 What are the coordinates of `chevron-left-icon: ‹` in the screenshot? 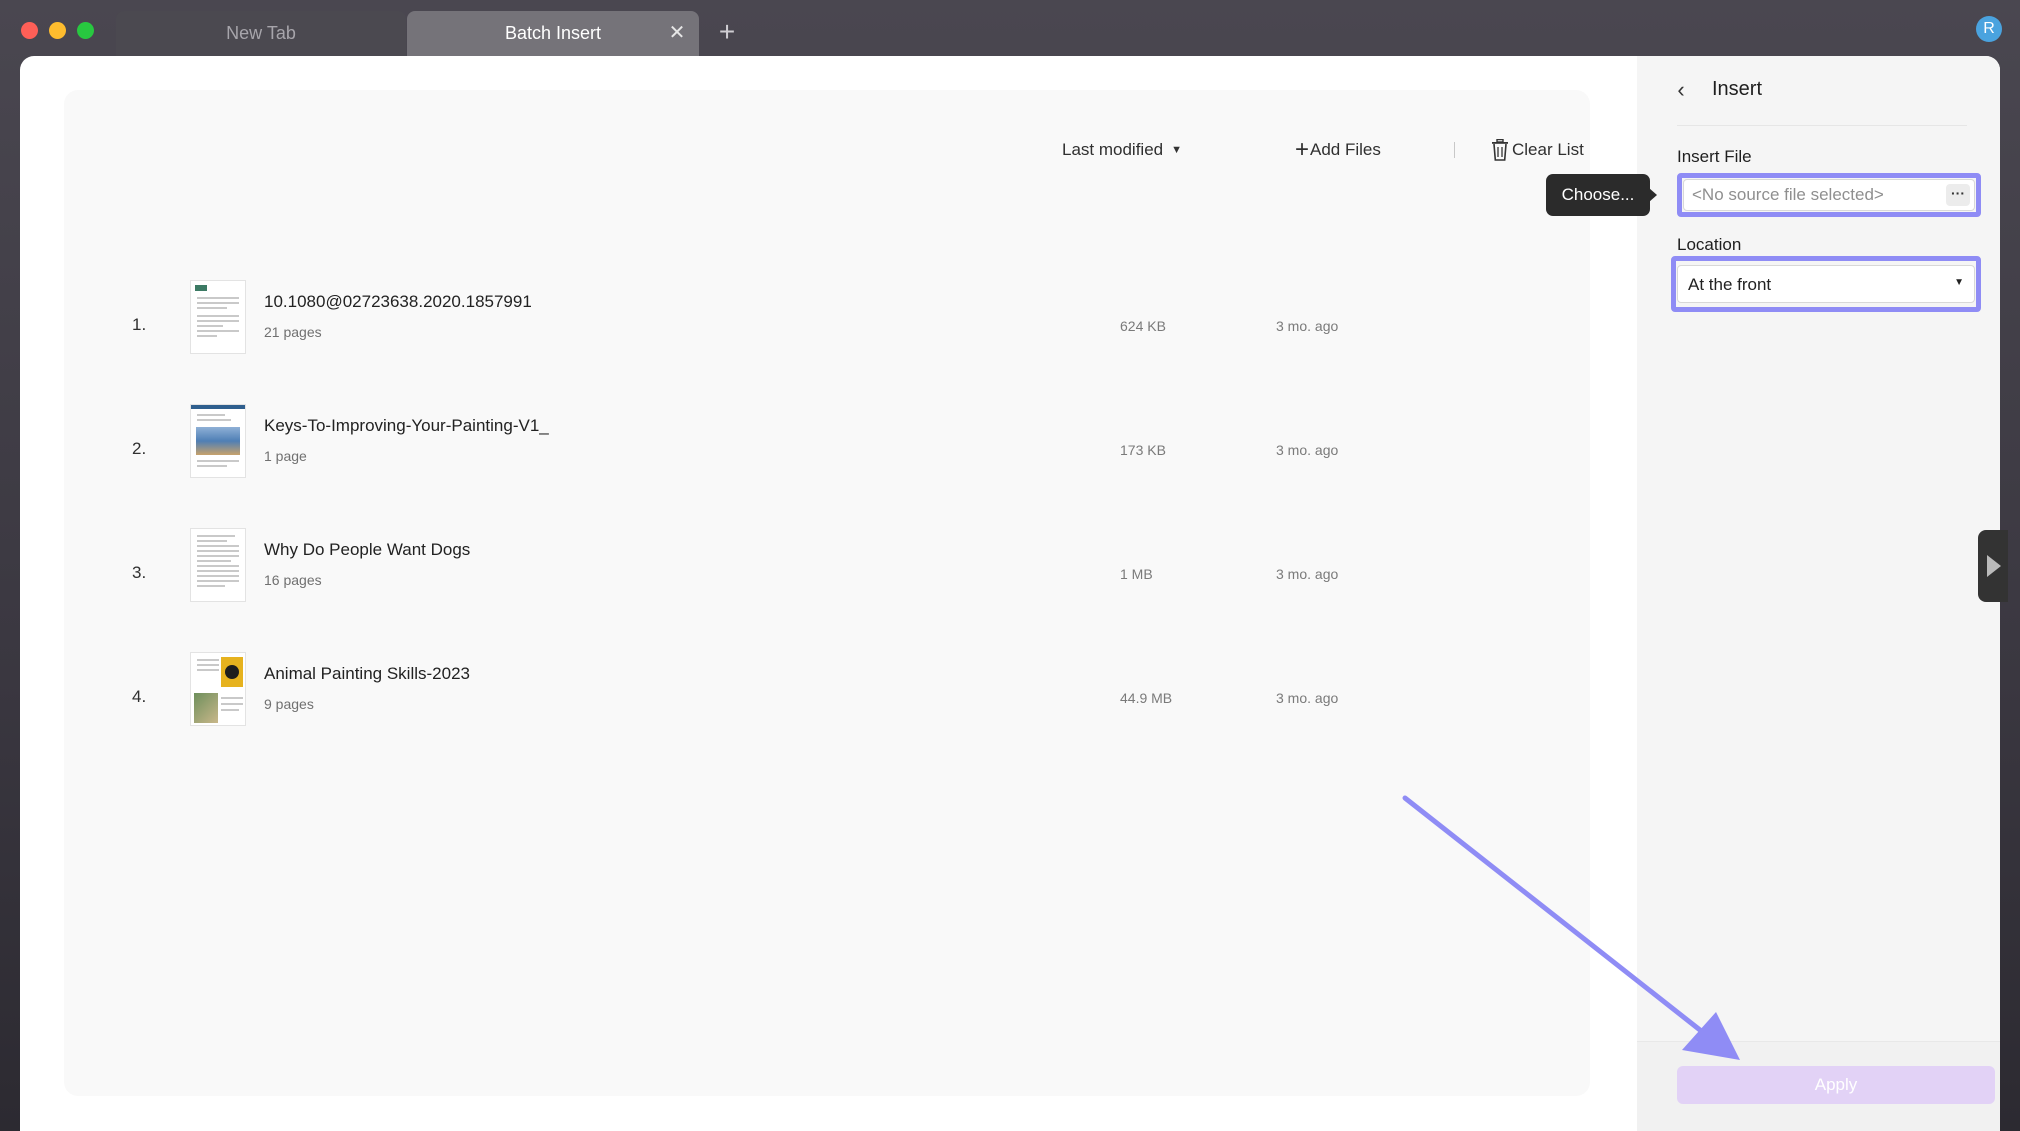 It's located at (1681, 90).